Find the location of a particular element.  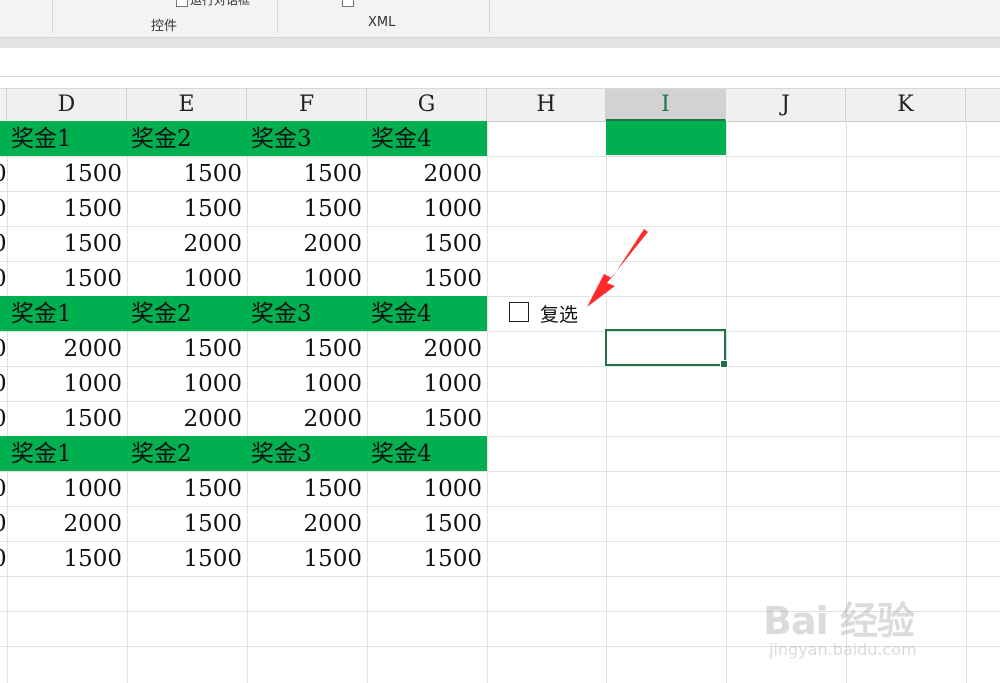

column-header-g: G is located at coordinates (427, 105).